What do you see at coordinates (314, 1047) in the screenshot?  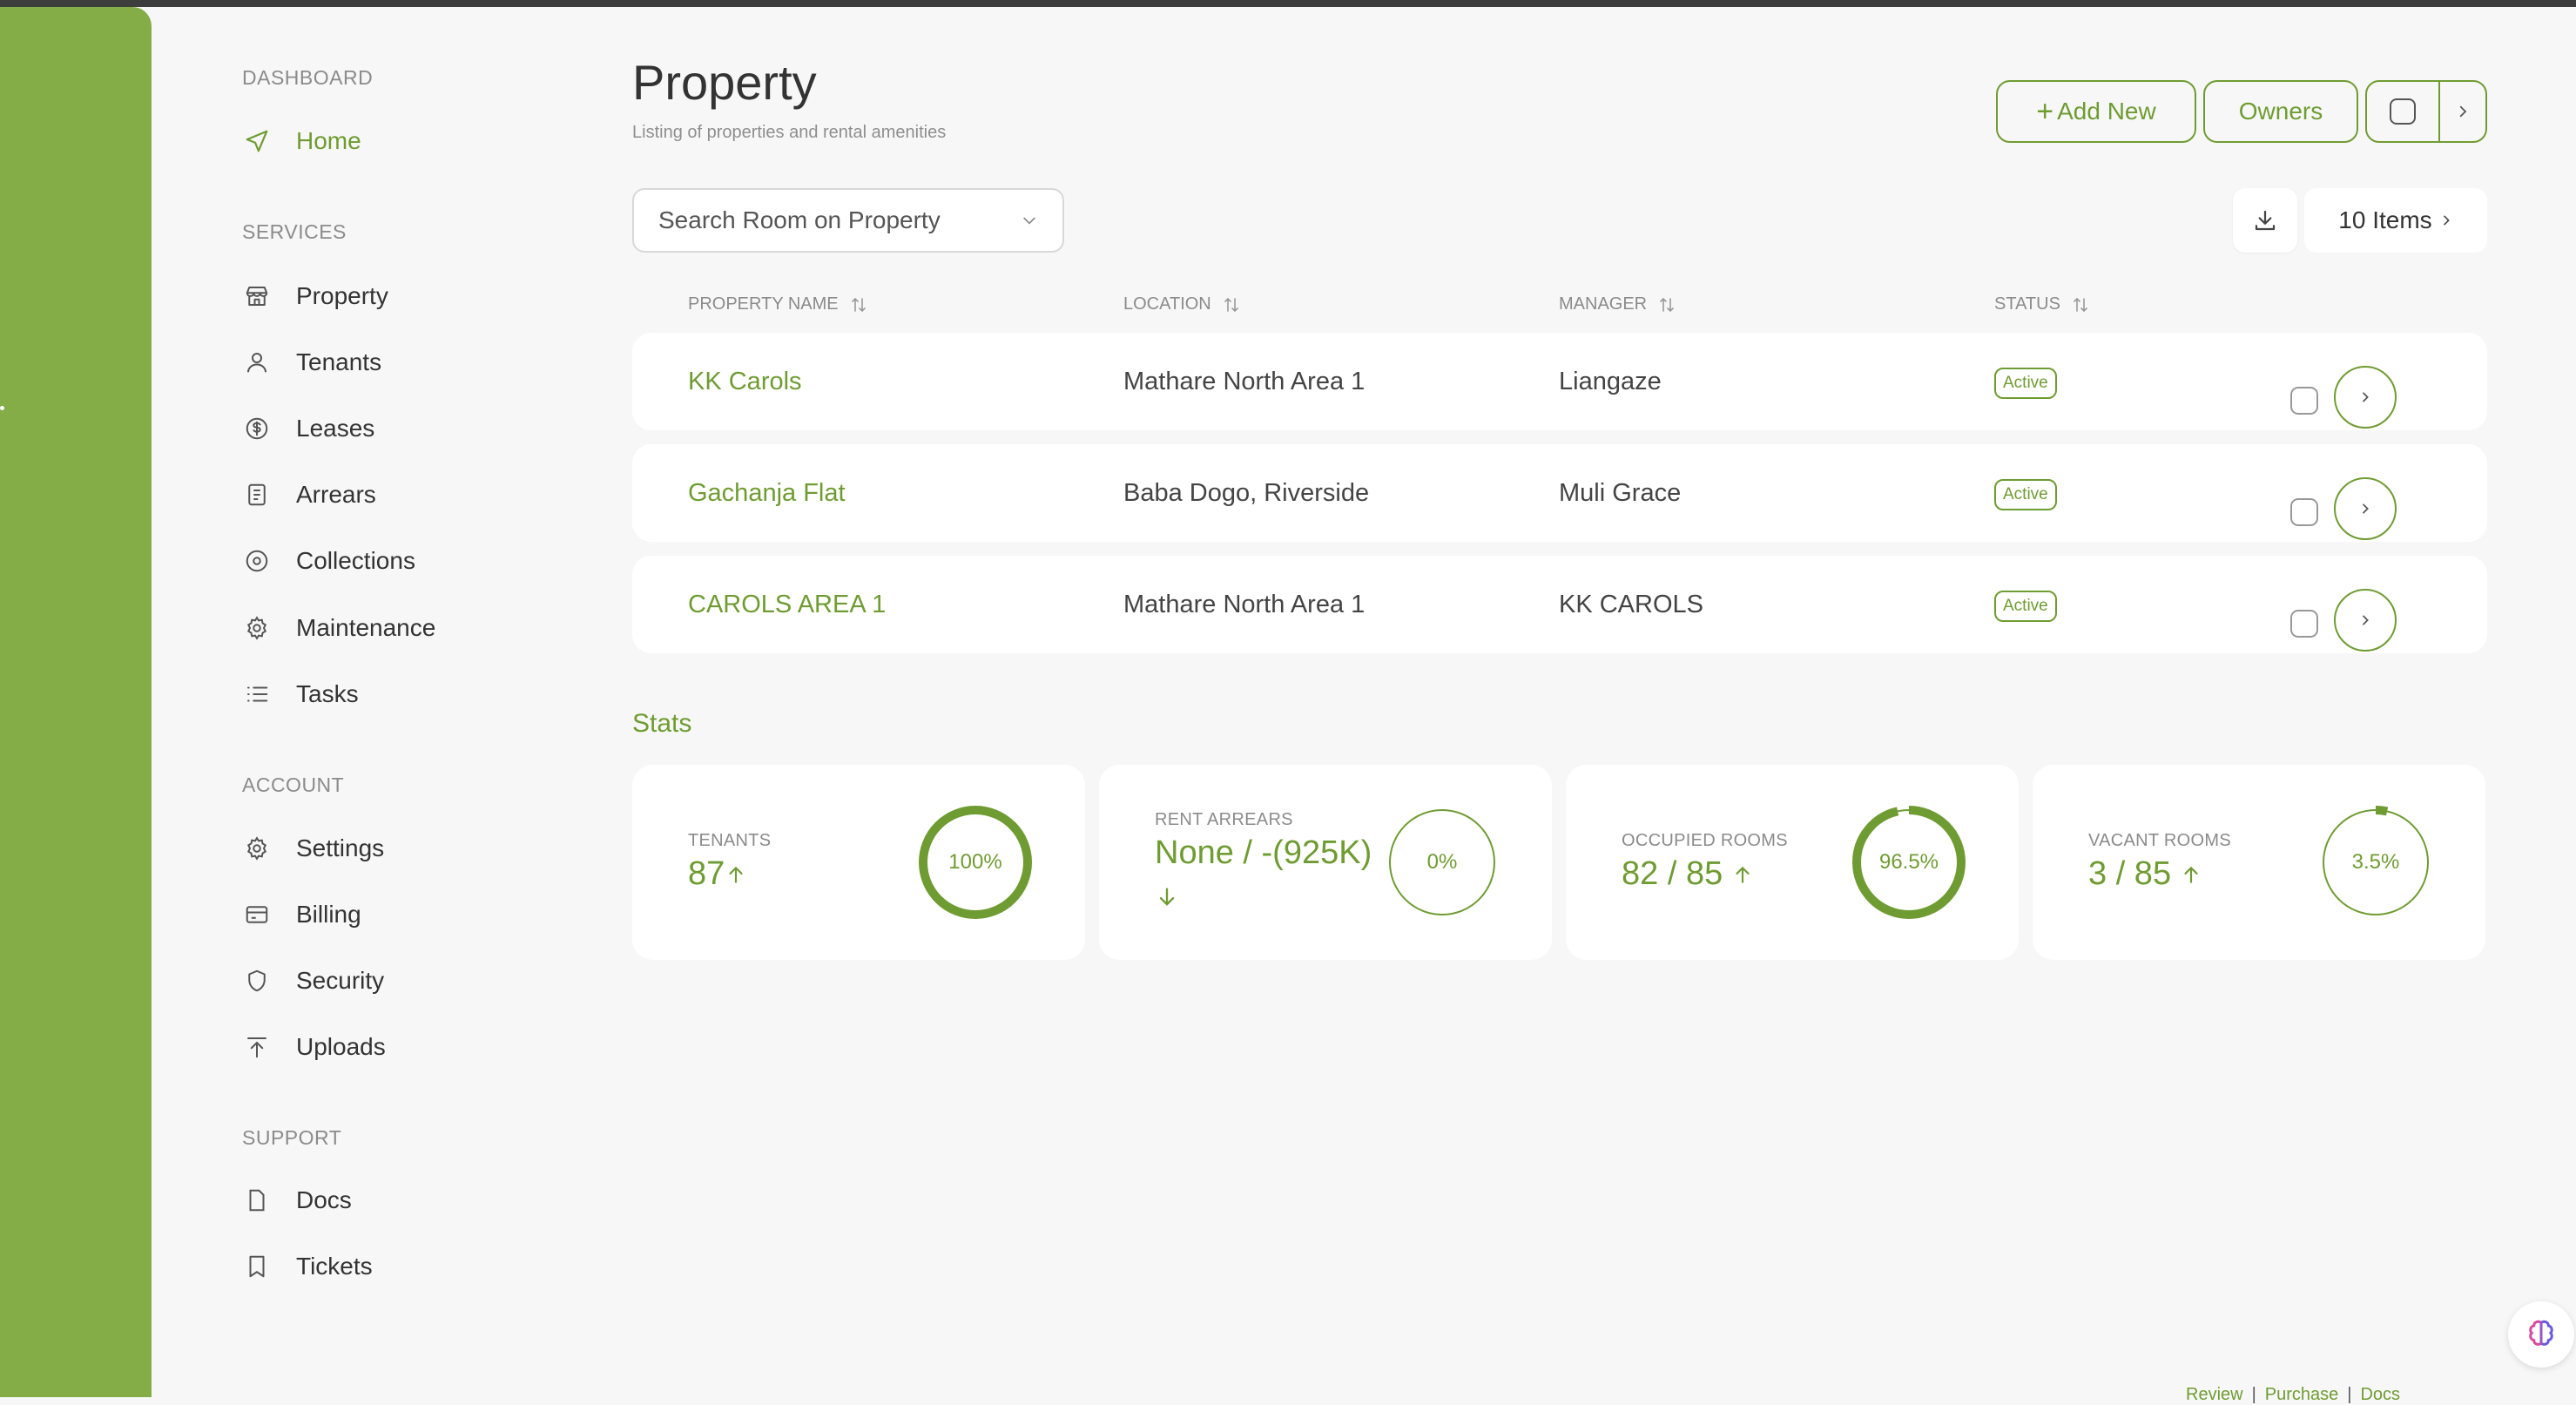 I see `sidebar-item-uploads: Uploads` at bounding box center [314, 1047].